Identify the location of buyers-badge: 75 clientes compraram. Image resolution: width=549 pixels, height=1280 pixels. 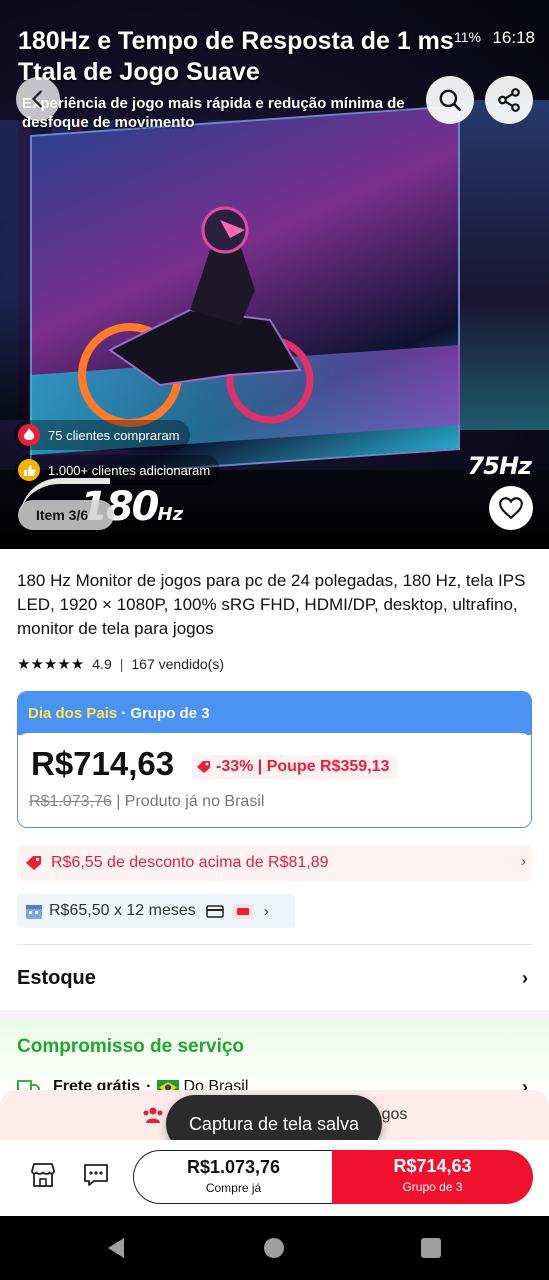
(102, 435).